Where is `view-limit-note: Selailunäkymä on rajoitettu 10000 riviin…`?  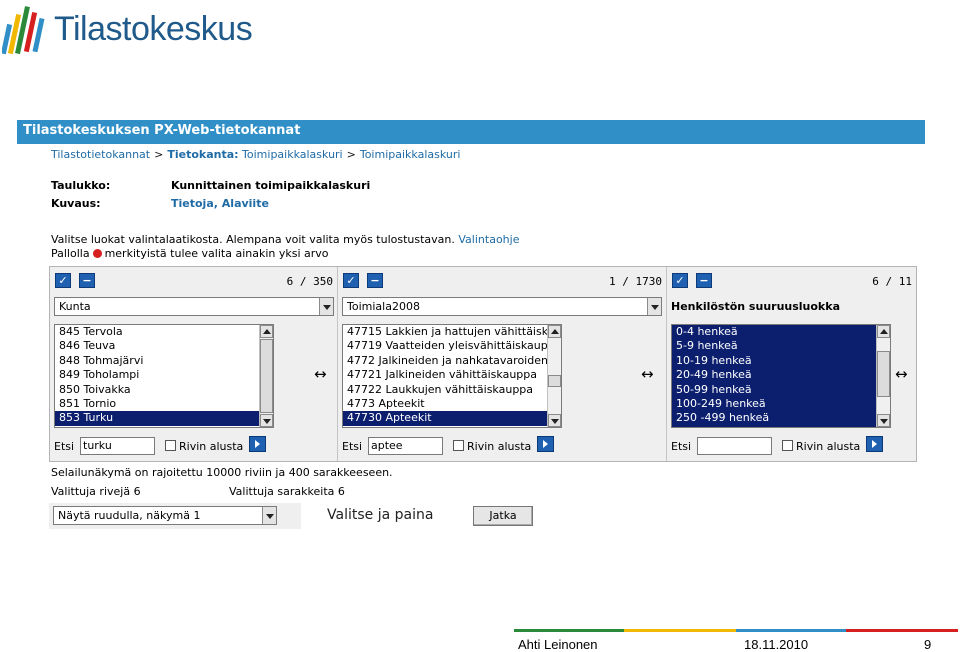
view-limit-note: Selailunäkymä on rajoitettu 10000 riviin… is located at coordinates (222, 472).